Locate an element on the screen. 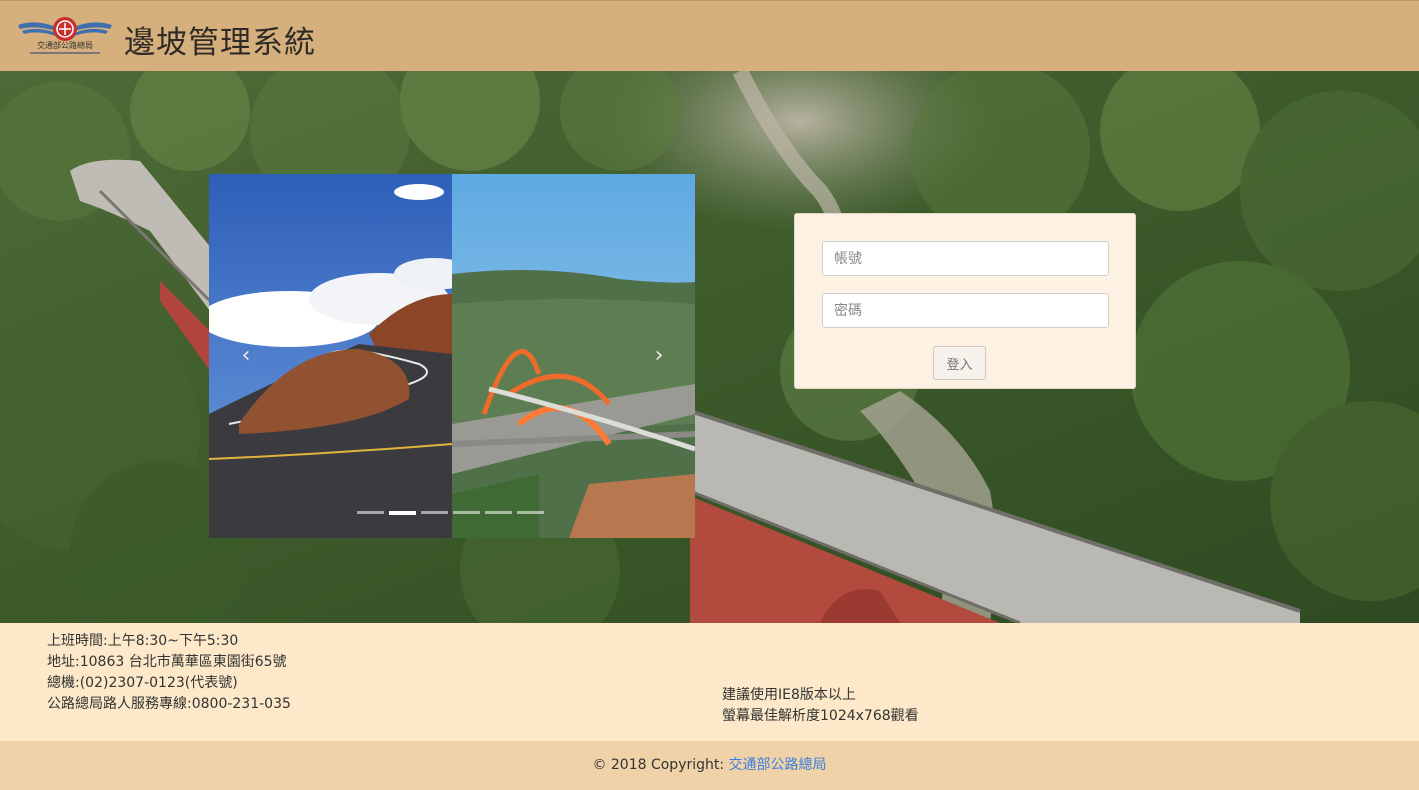 The height and width of the screenshot is (790, 1419). login-button: 登入 is located at coordinates (959, 363).